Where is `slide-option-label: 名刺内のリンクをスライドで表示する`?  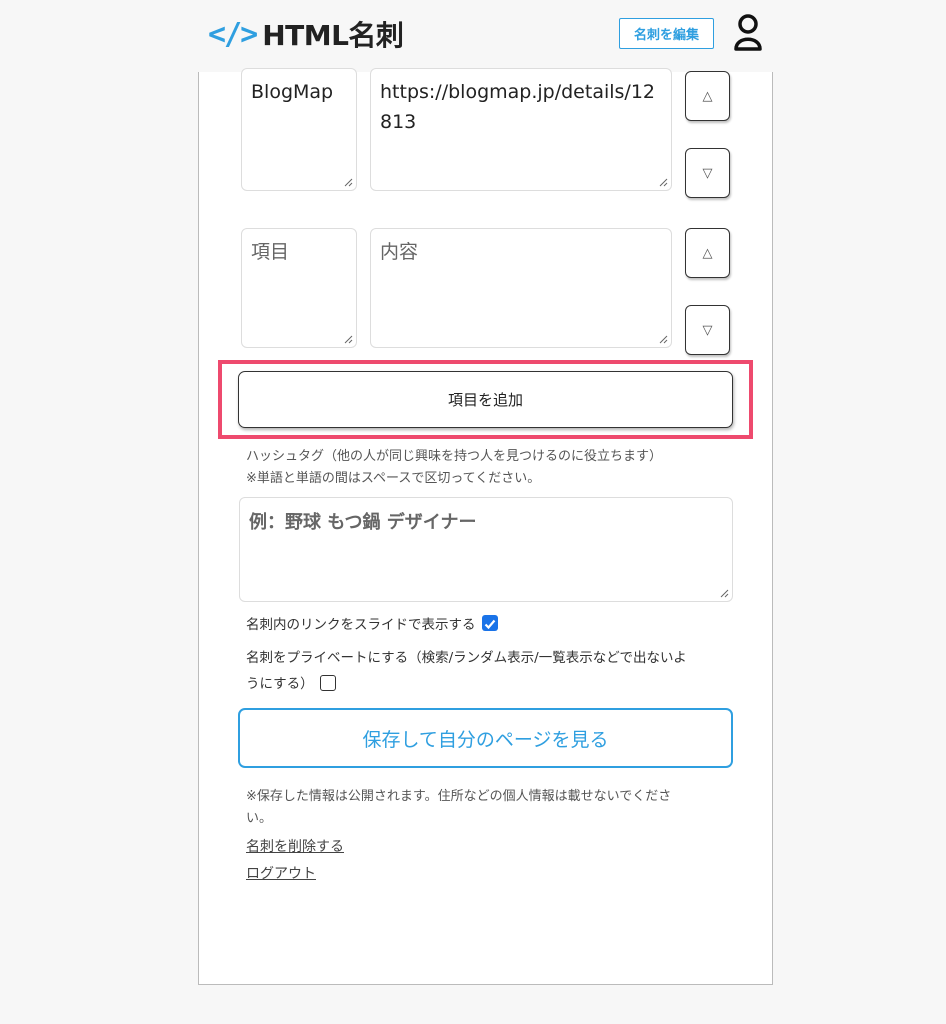 slide-option-label: 名刺内のリンクをスライドで表示する is located at coordinates (361, 625).